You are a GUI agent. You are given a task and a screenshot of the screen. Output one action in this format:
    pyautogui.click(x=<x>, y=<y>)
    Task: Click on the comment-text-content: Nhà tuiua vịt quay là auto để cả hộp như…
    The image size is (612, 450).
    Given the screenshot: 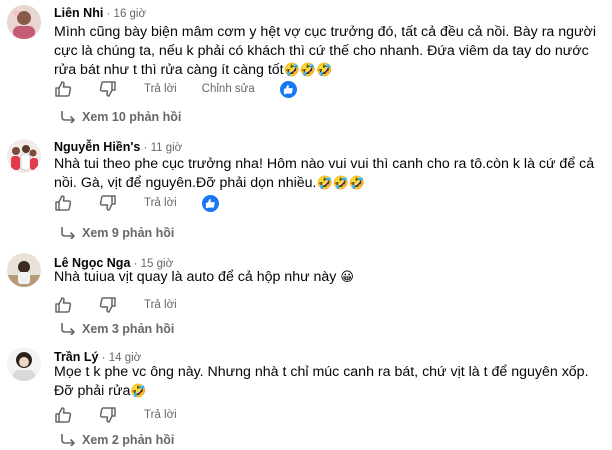 What is the action you would take?
    pyautogui.click(x=195, y=277)
    